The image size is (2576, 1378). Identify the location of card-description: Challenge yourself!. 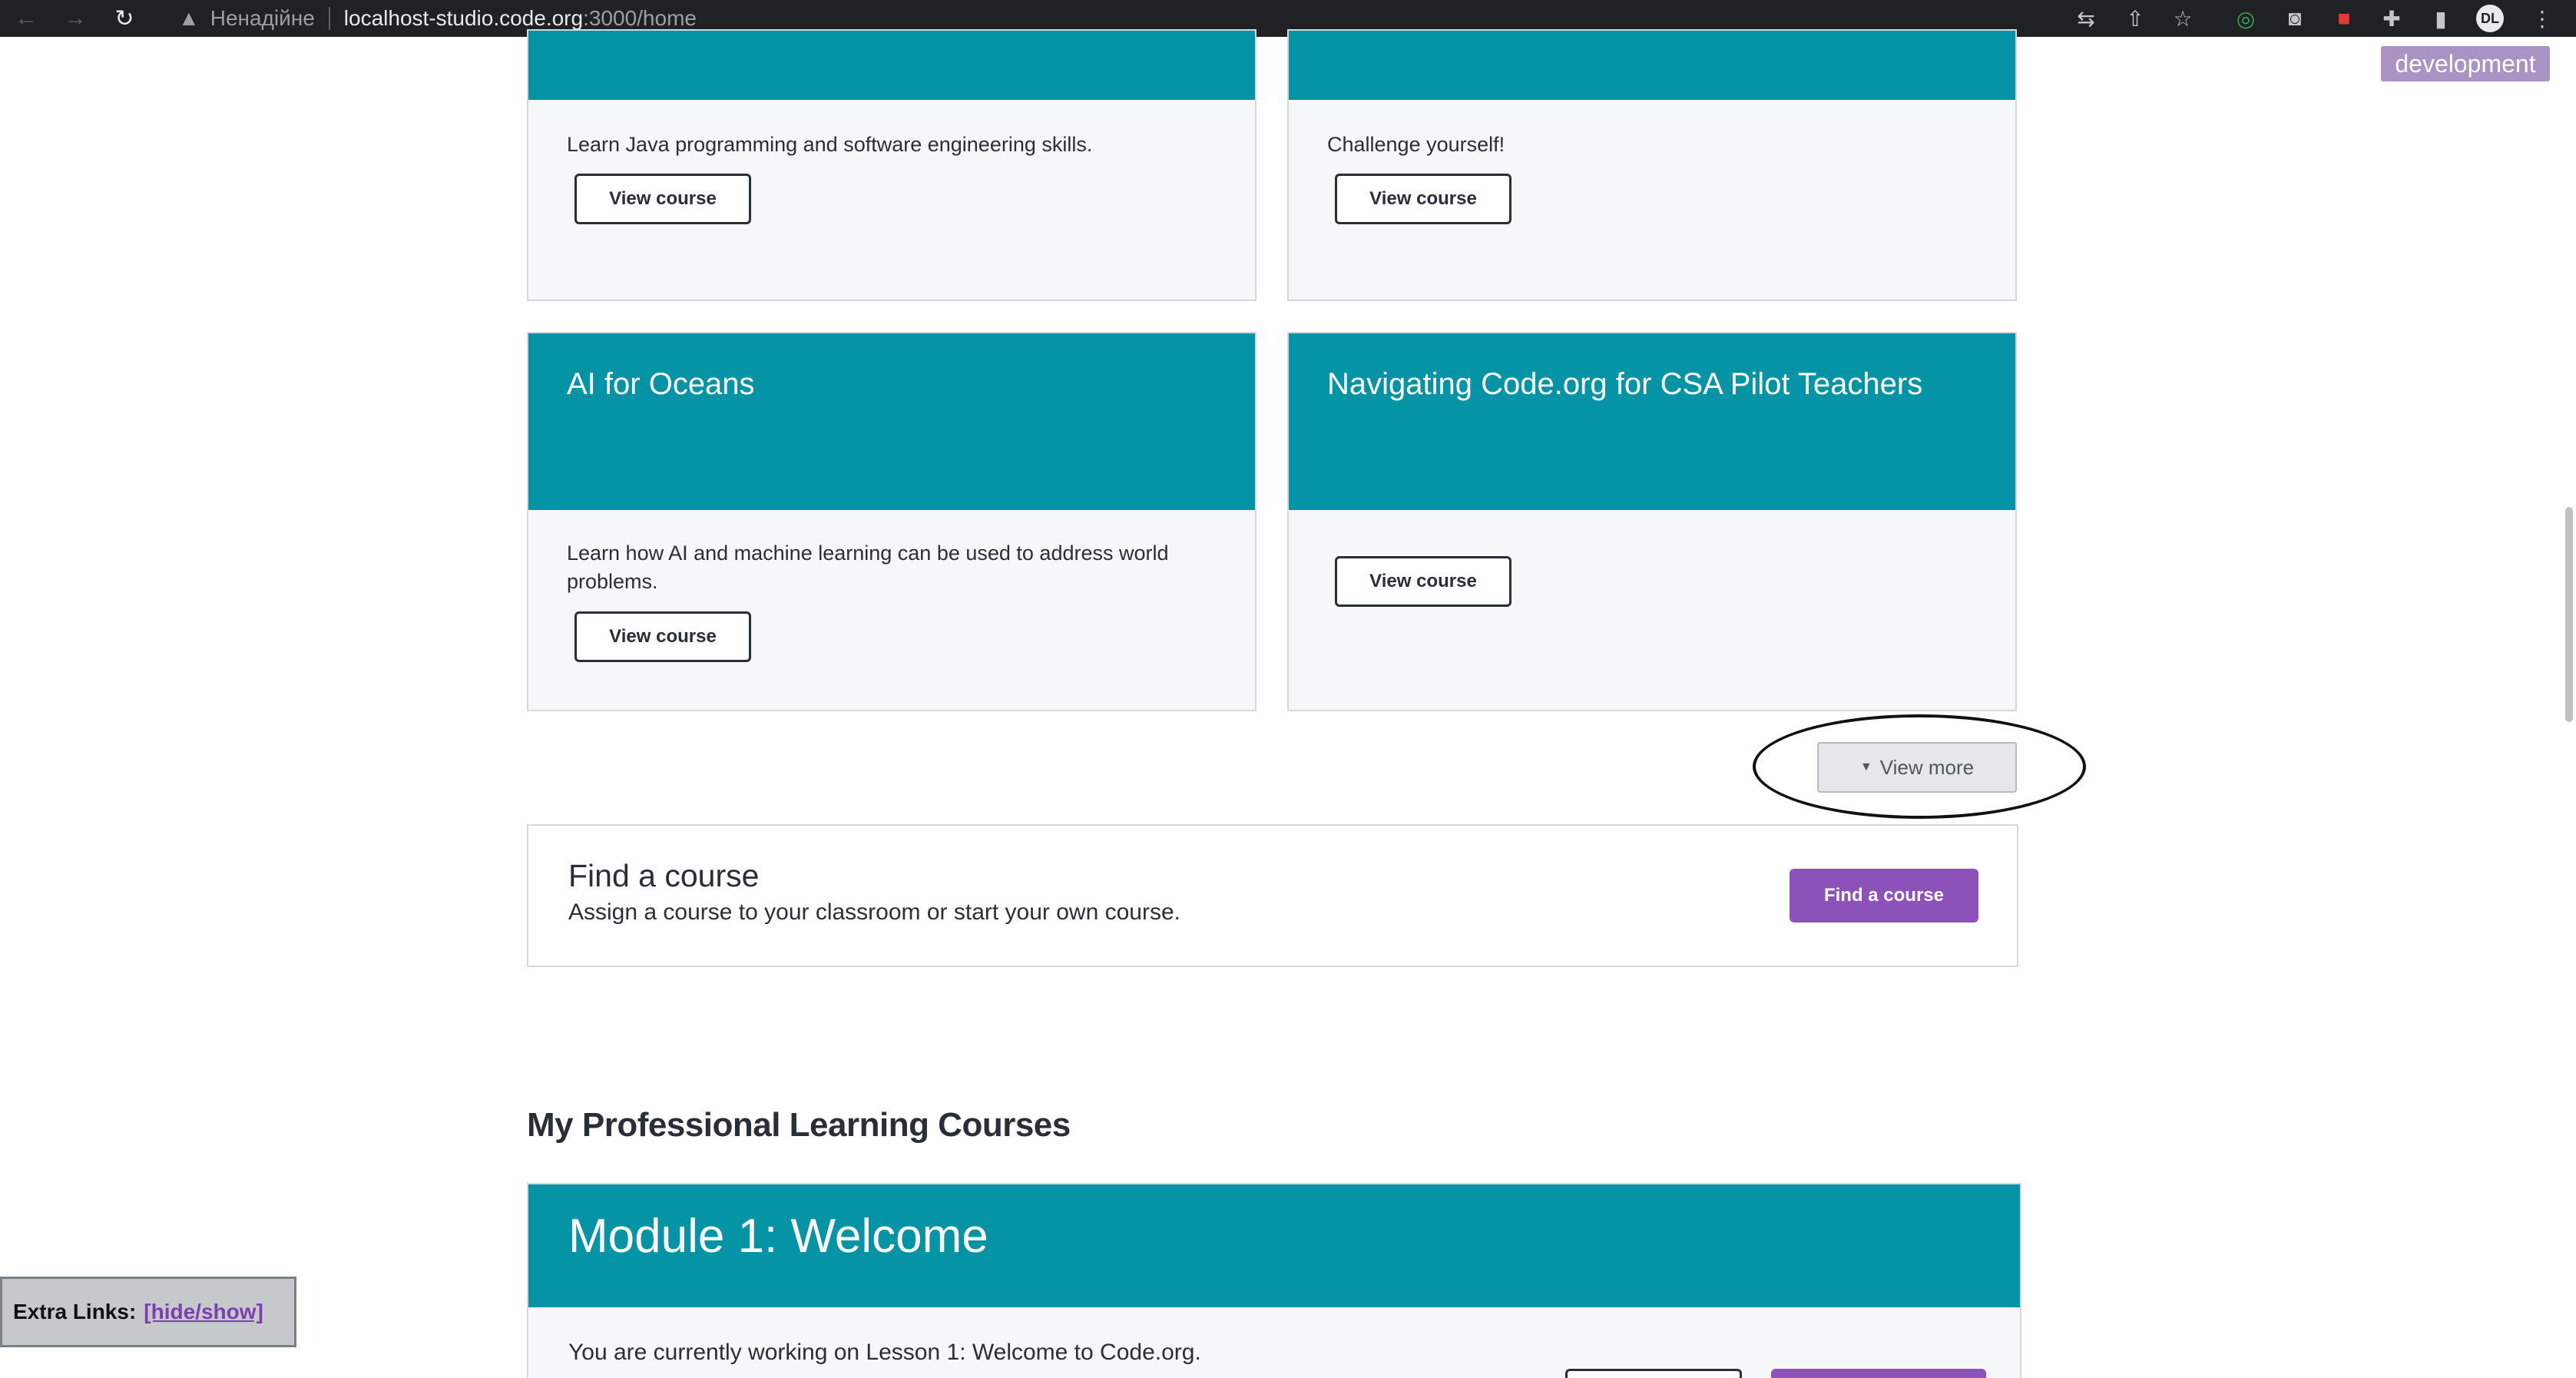
(1416, 144).